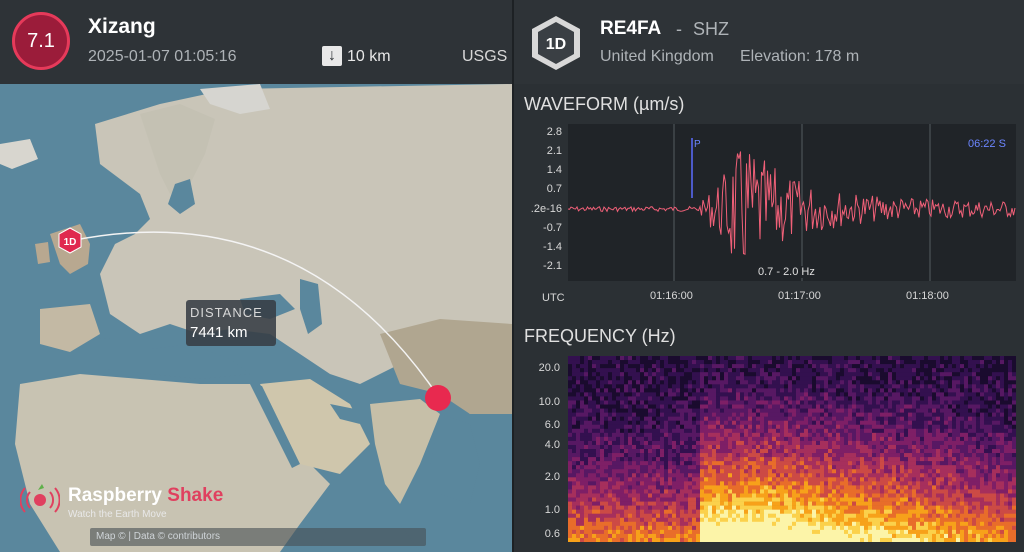  I want to click on utc-label: UTC, so click(553, 298).